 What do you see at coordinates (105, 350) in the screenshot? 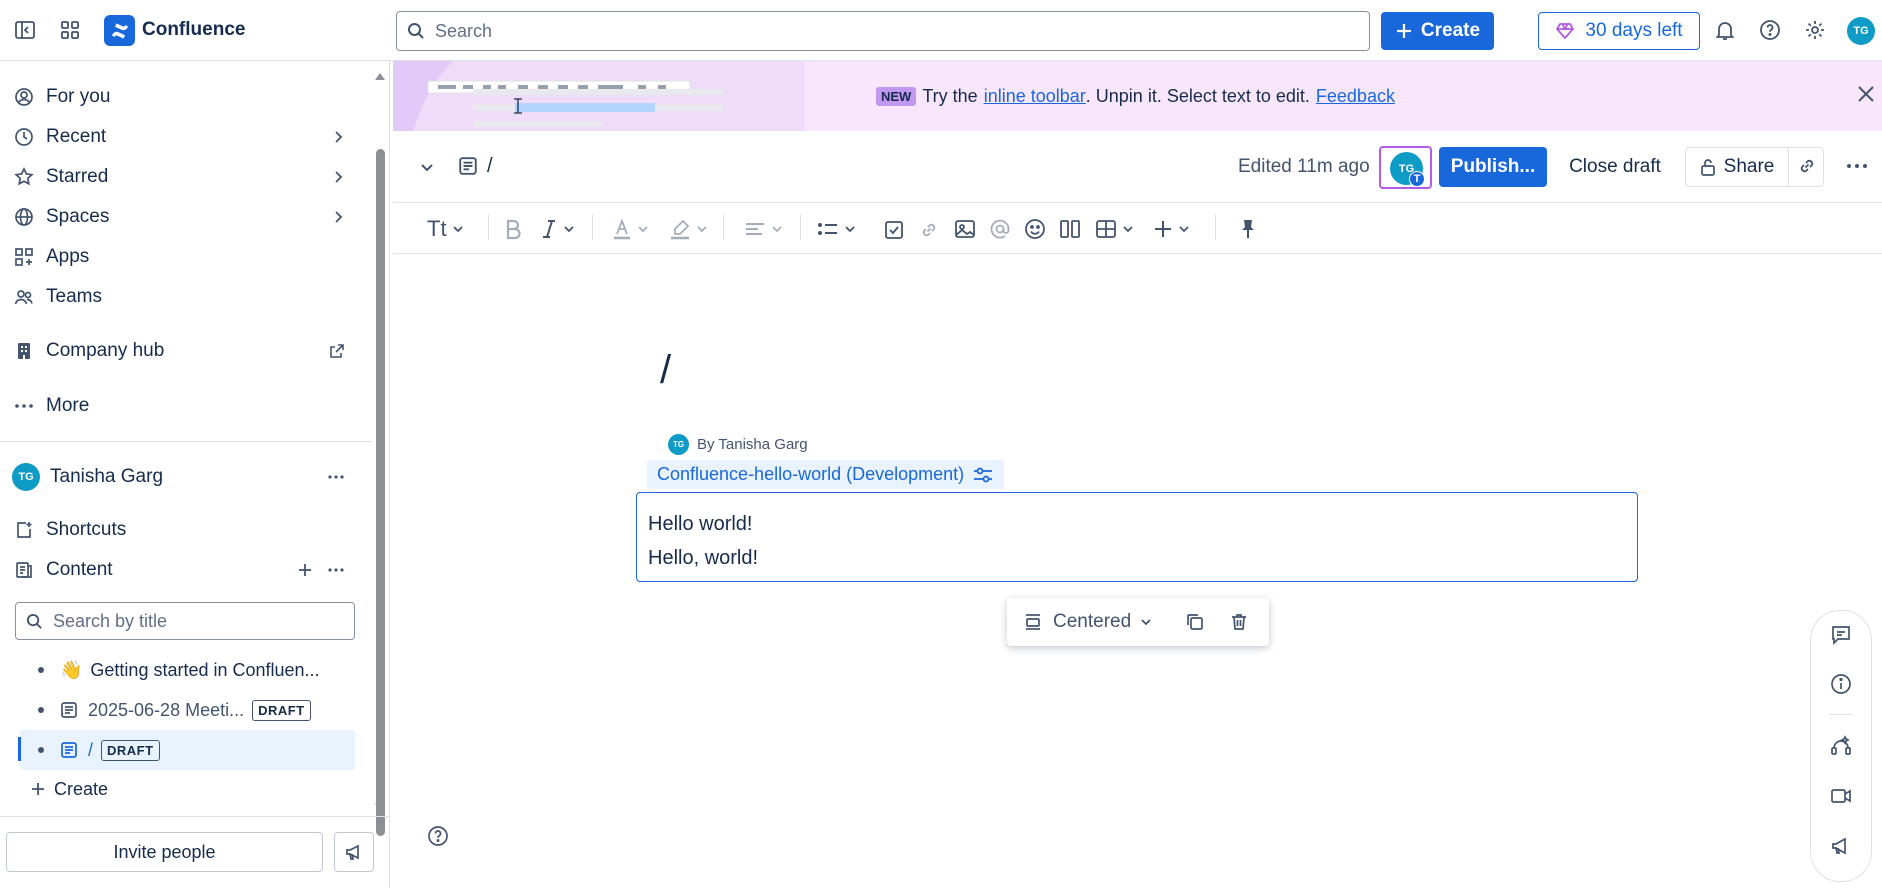
I see `sidebar-item-label: Company hub` at bounding box center [105, 350].